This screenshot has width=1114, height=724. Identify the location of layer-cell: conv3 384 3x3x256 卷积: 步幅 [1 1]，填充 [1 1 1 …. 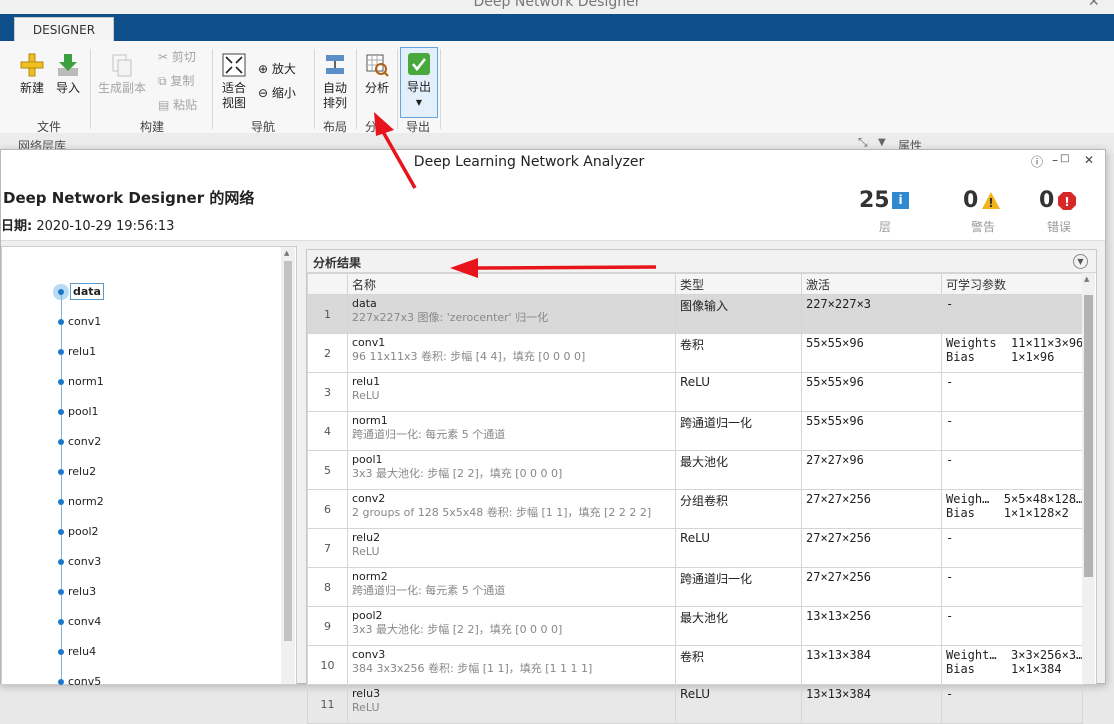
(511, 665).